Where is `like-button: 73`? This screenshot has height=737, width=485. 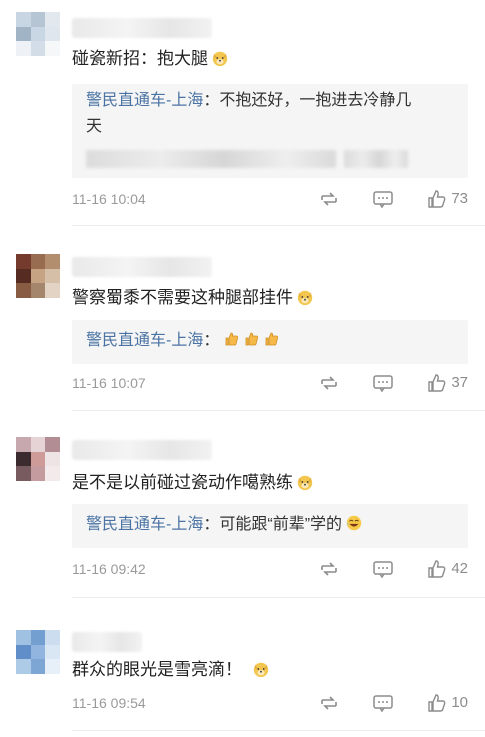
like-button: 73 is located at coordinates (447, 199).